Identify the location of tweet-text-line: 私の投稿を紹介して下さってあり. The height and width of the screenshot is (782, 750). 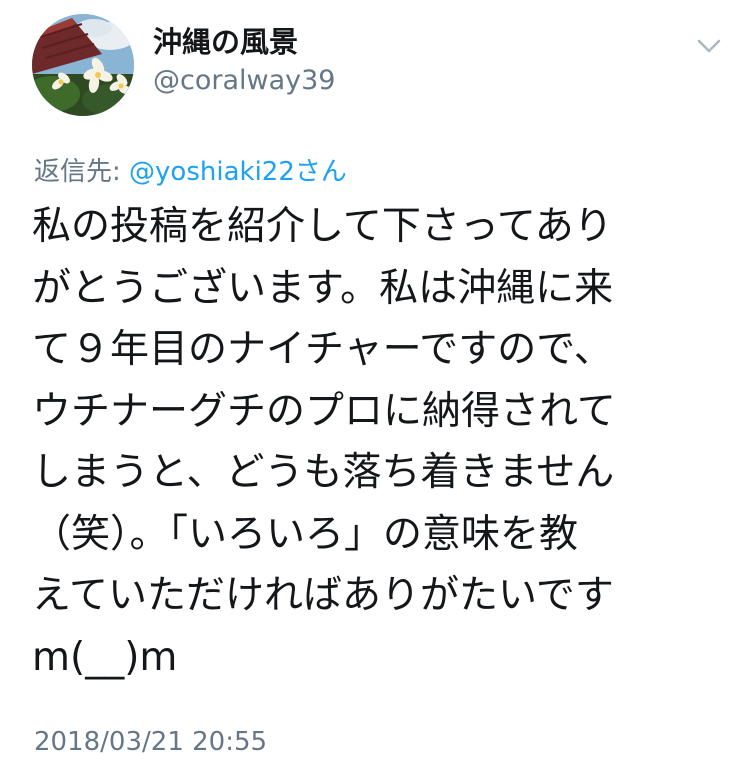
(322, 226).